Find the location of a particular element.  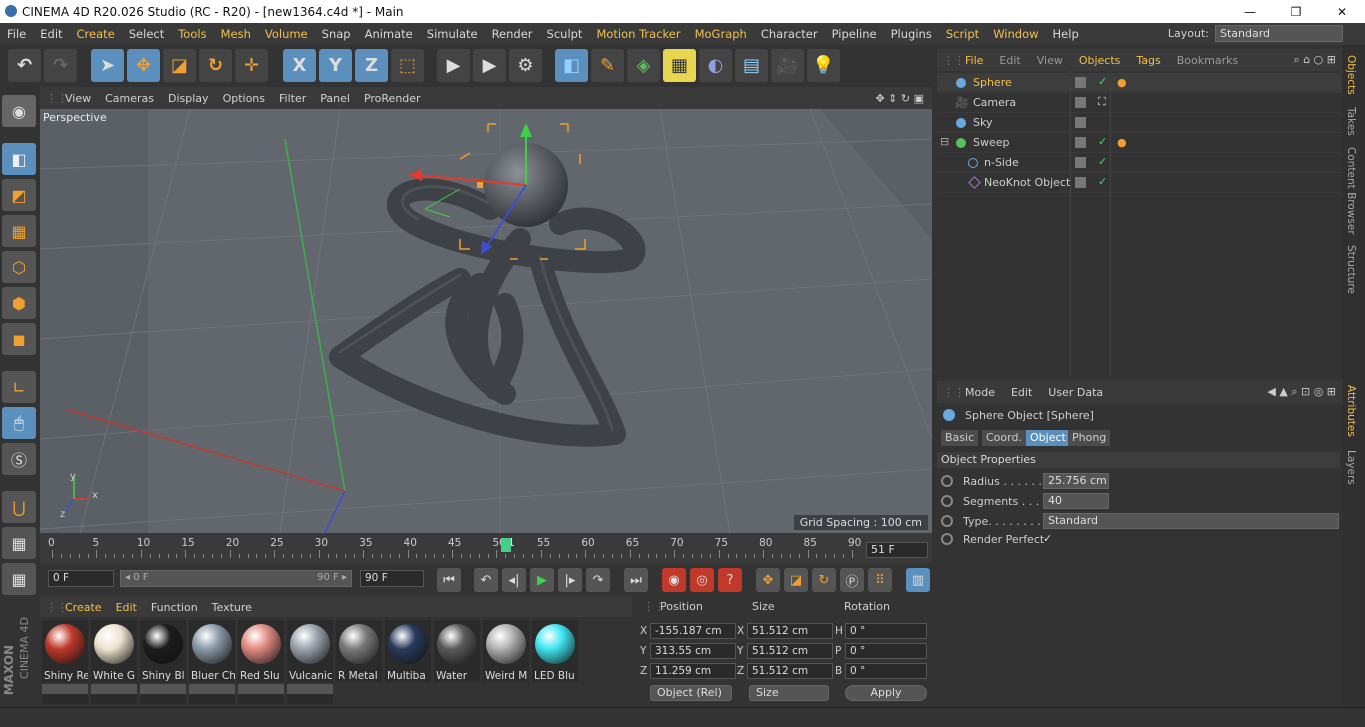

viewport-menu-filter: Filter is located at coordinates (292, 98).